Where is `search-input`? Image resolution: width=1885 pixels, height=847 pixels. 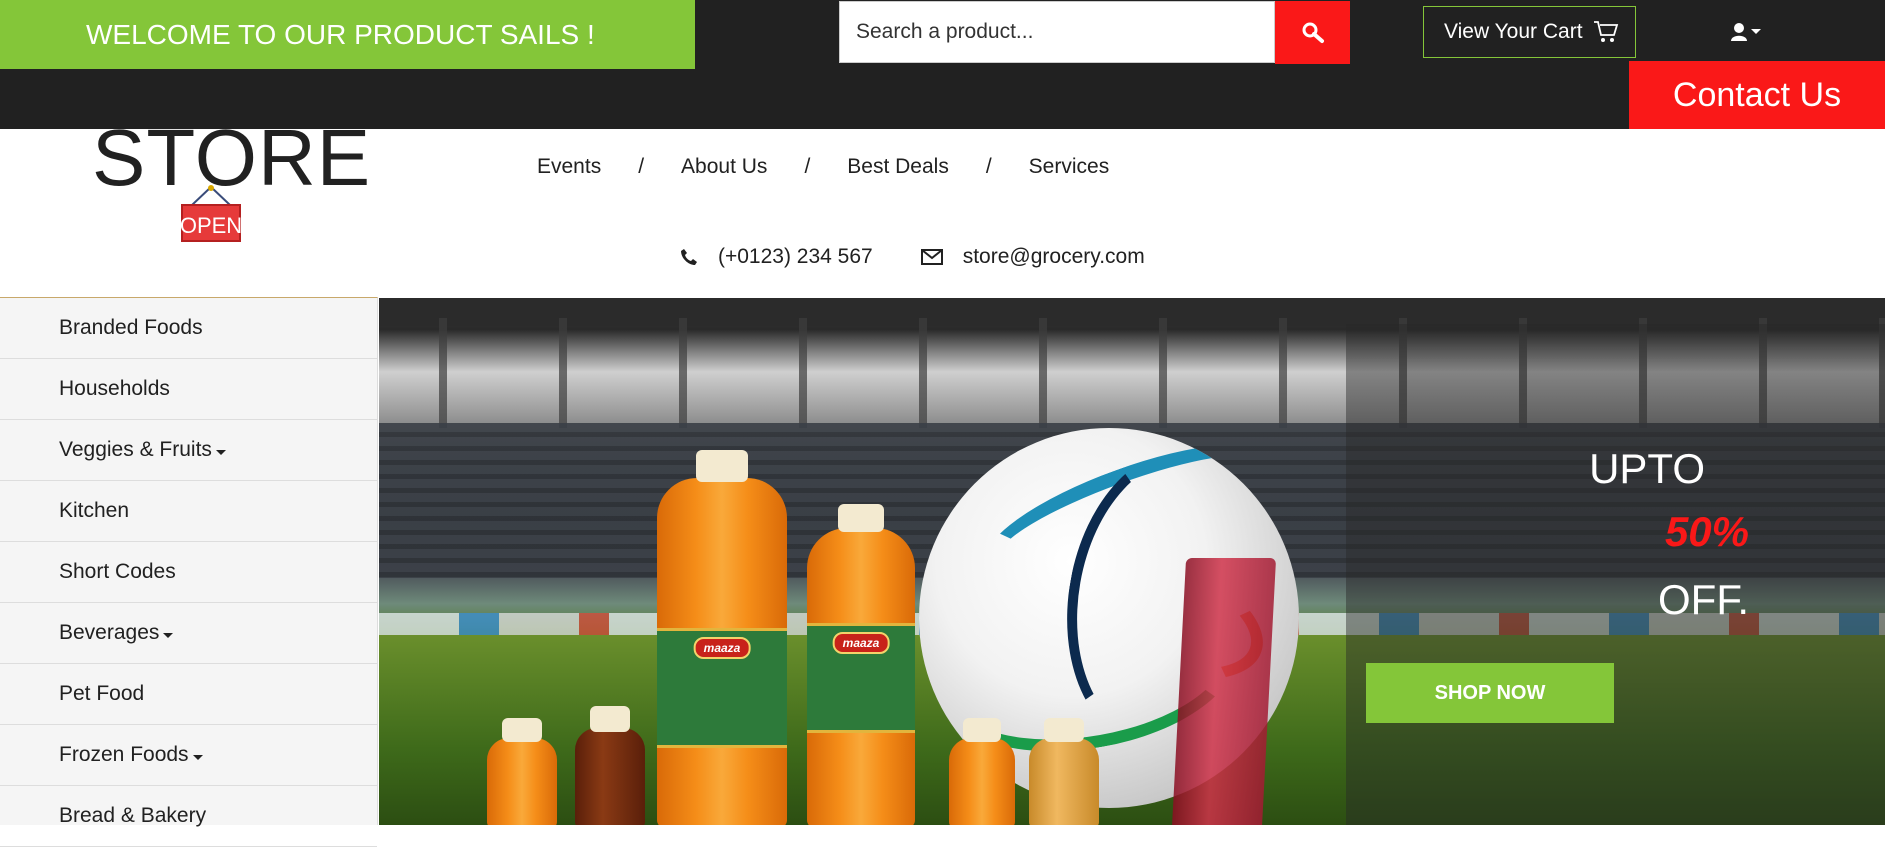 search-input is located at coordinates (1065, 32).